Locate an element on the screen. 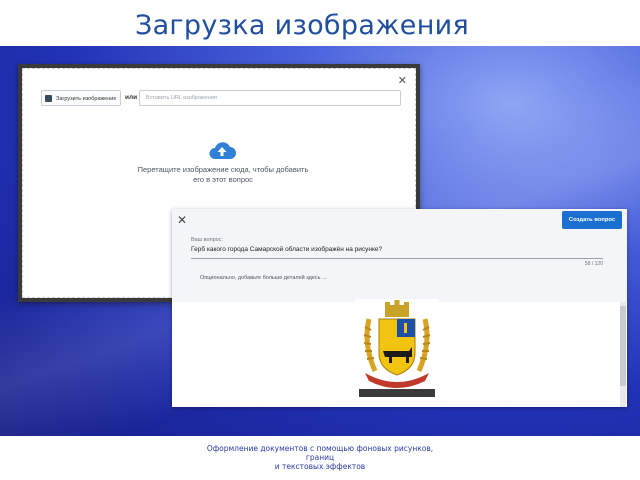 The image size is (640, 480). footer-line-2: границ is located at coordinates (320, 457).